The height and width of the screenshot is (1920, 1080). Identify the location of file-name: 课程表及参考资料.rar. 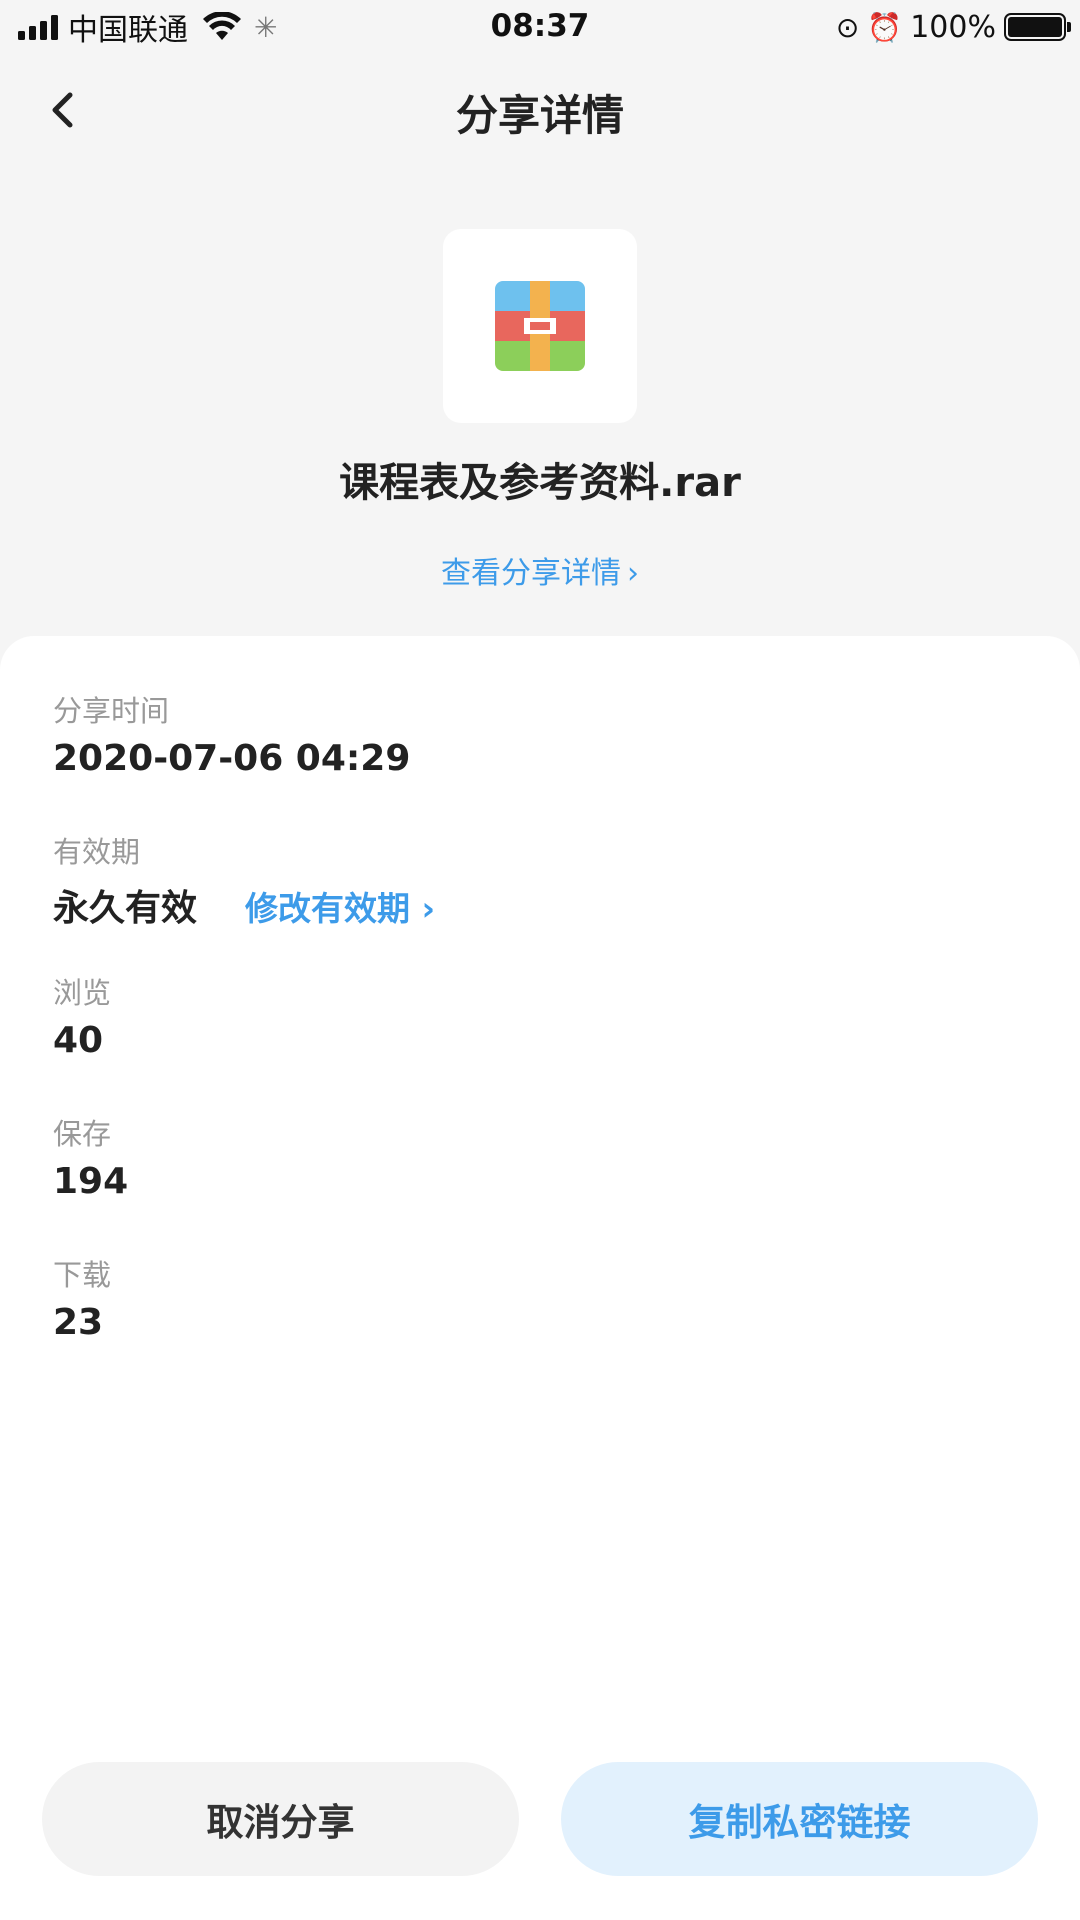
(540, 483).